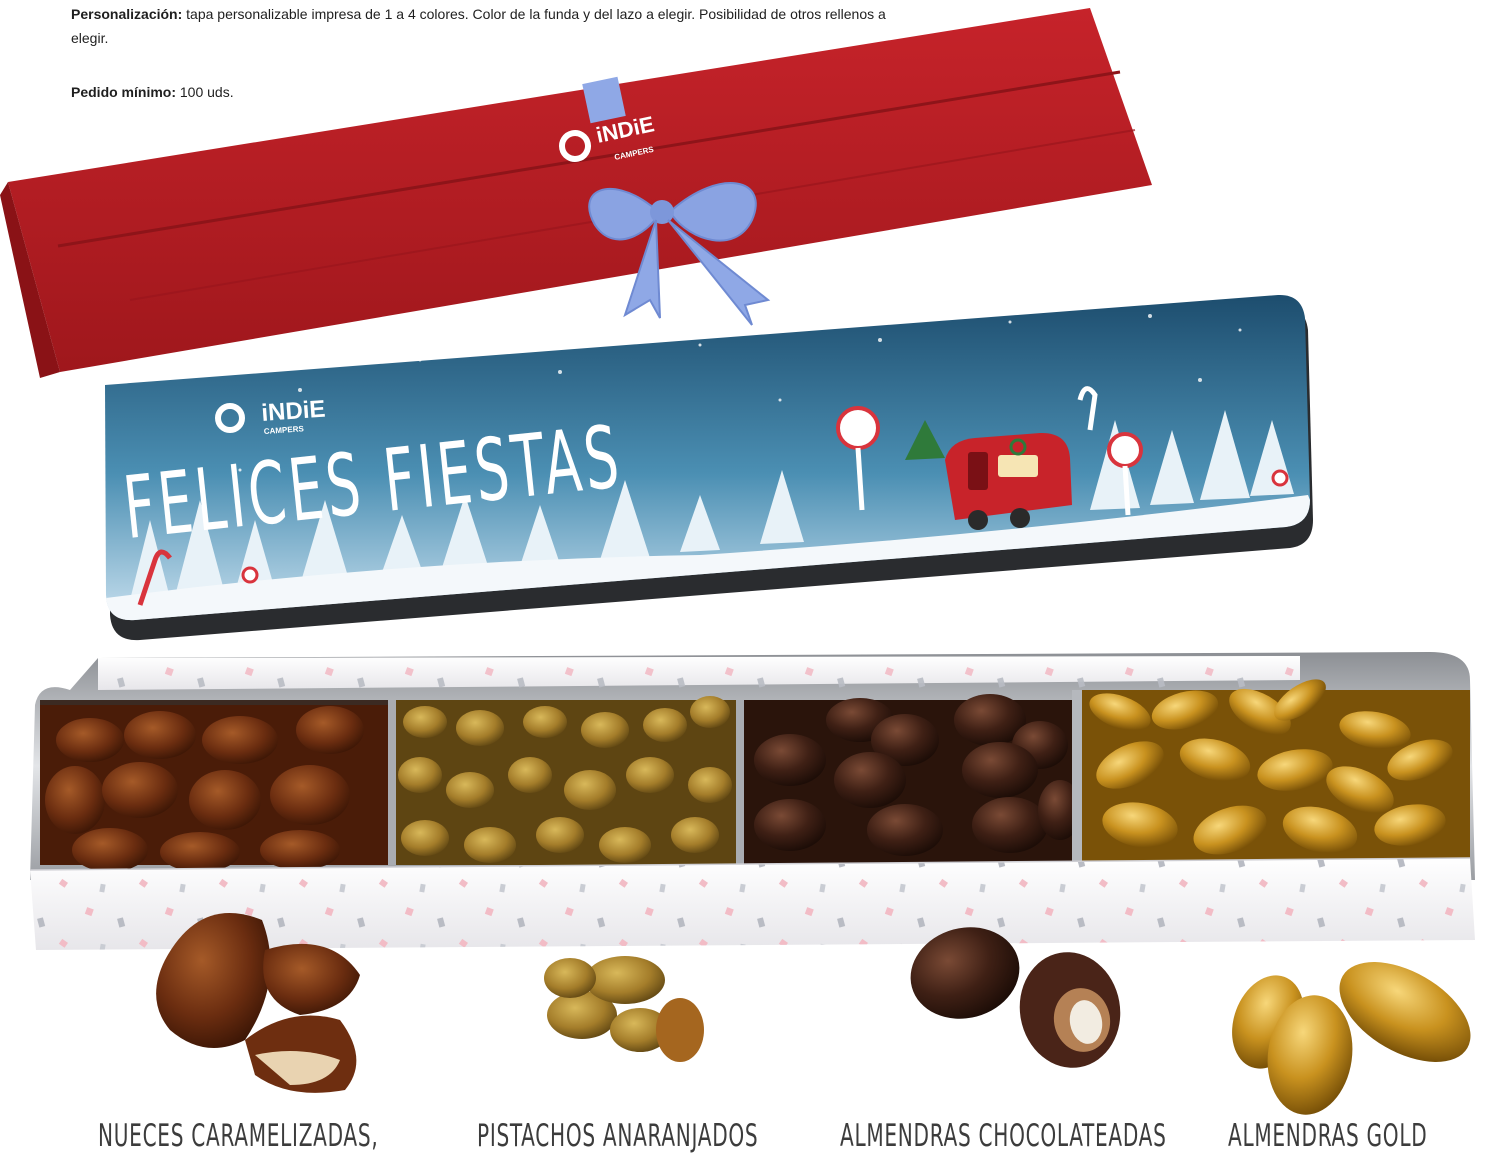 The height and width of the screenshot is (1160, 1489). I want to click on pecans-compartment, so click(215, 788).